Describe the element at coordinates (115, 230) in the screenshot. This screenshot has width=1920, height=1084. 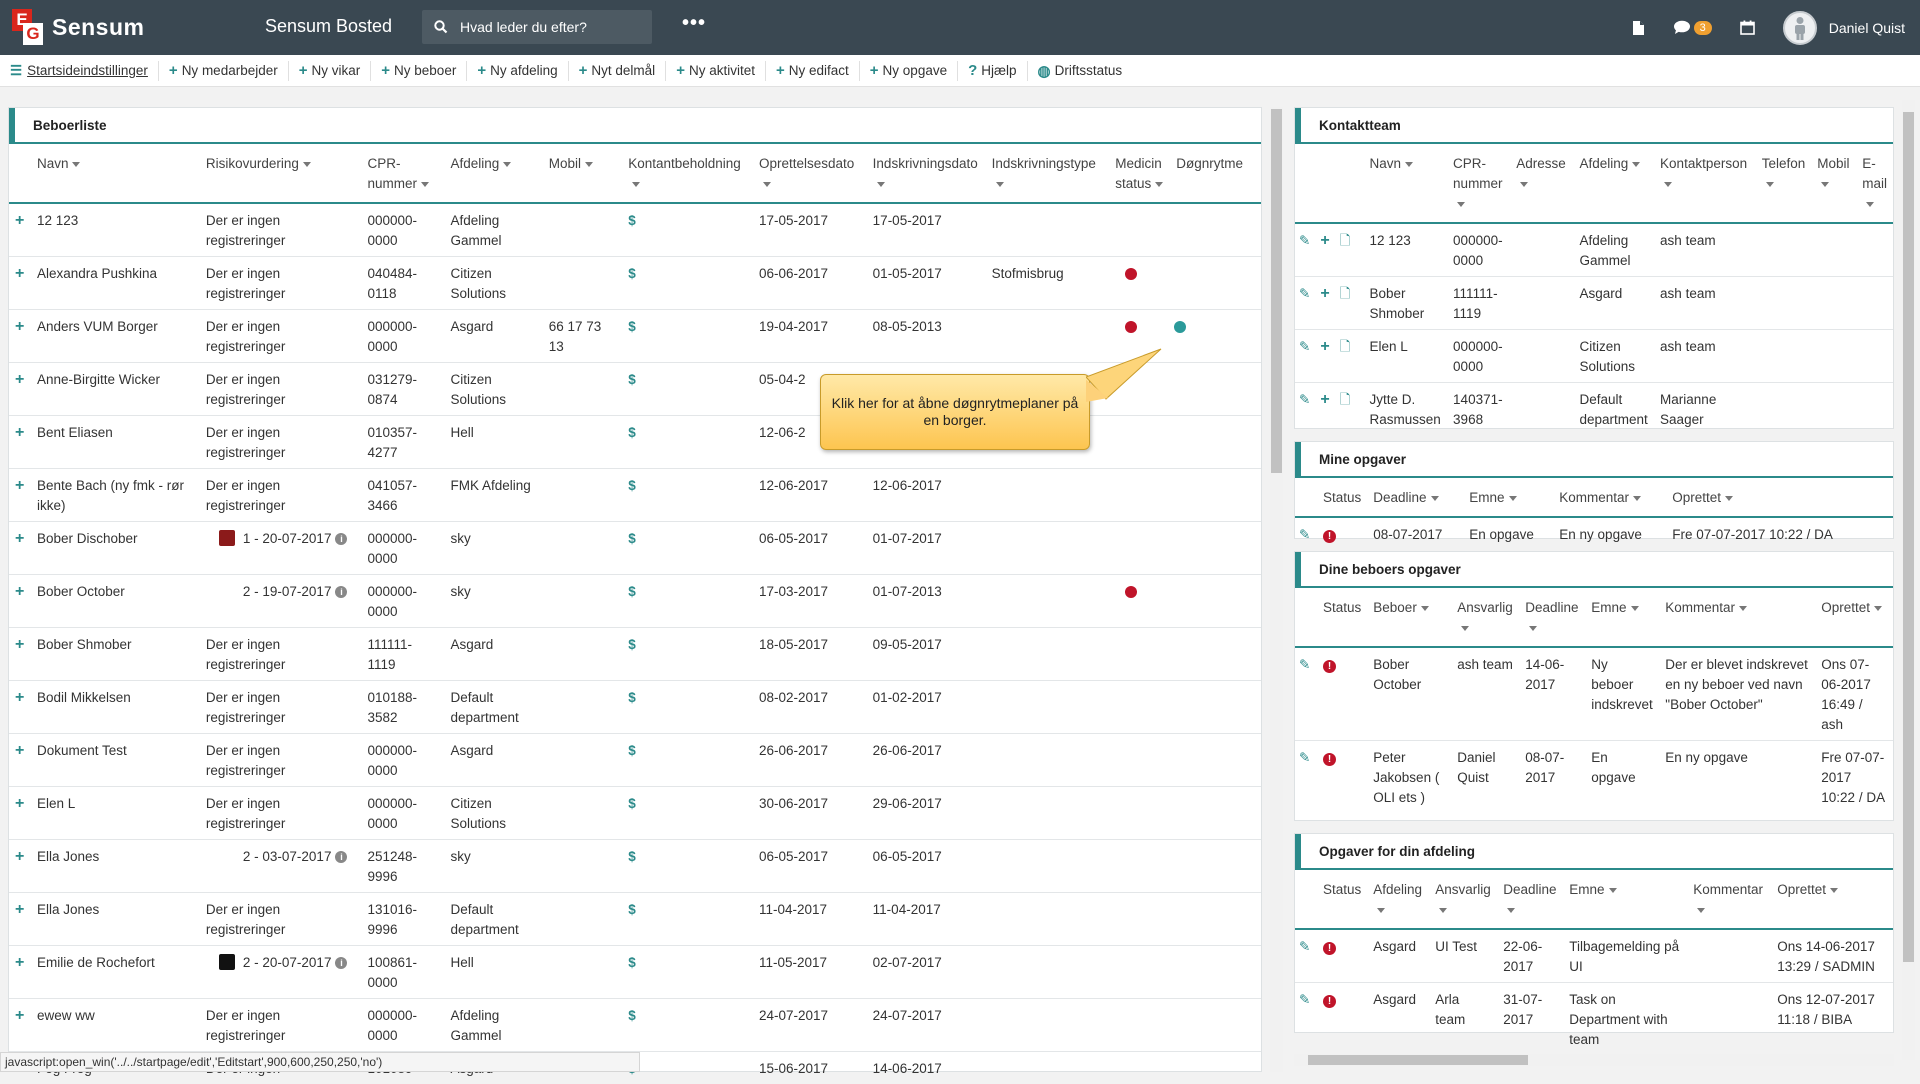
I see `resident-name: 12 123` at that location.